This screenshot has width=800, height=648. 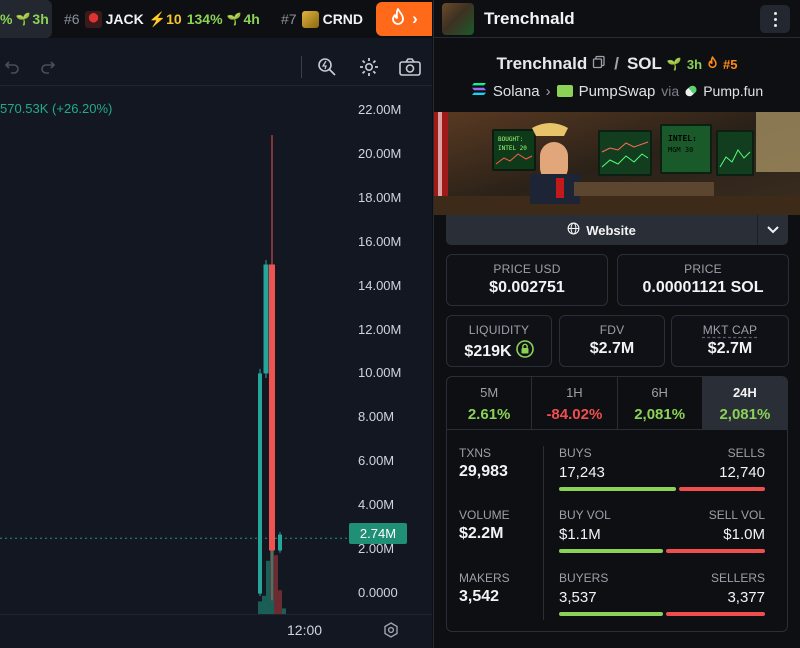 What do you see at coordinates (6, 19) in the screenshot?
I see `ticker-change-fragment: %` at bounding box center [6, 19].